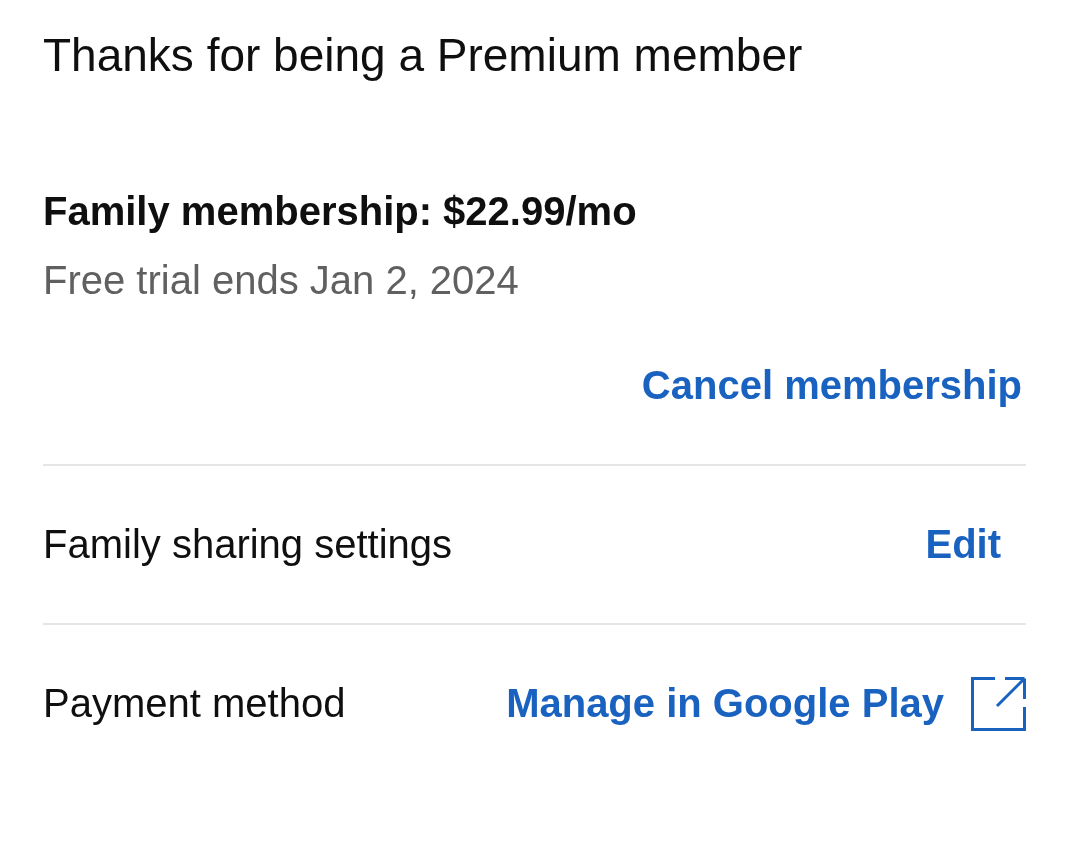  Describe the element at coordinates (998, 703) in the screenshot. I see `external-link-icon` at that location.